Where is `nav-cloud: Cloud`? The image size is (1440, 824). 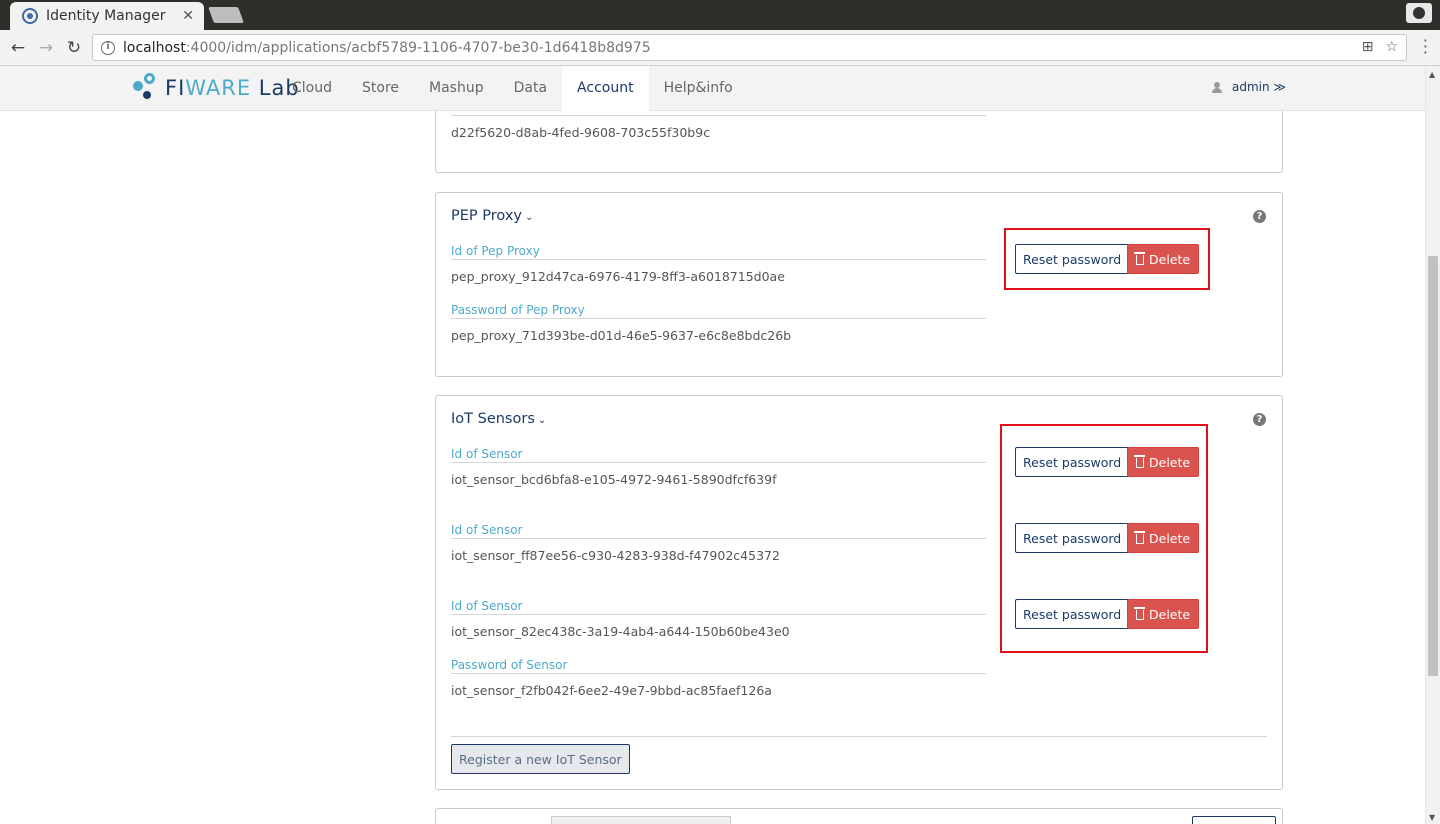
nav-cloud: Cloud is located at coordinates (312, 88).